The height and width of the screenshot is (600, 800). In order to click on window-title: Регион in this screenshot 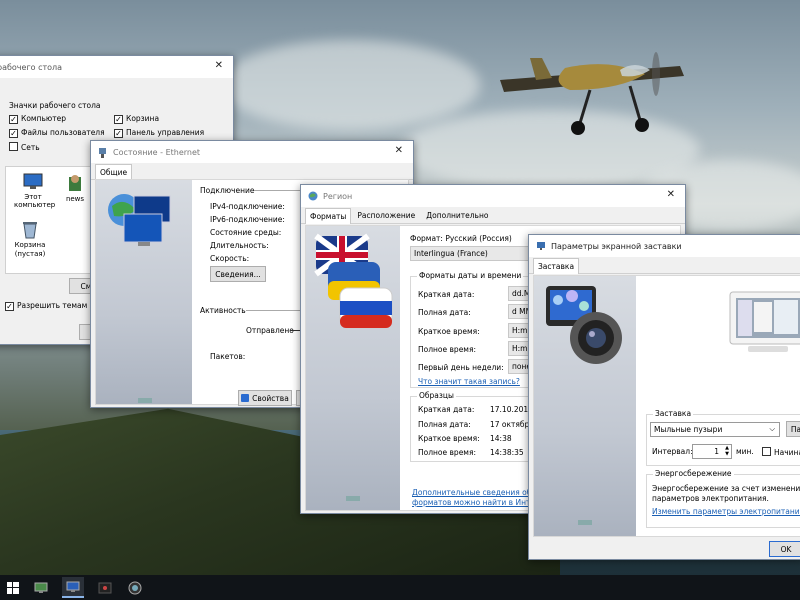, I will do `click(338, 196)`.